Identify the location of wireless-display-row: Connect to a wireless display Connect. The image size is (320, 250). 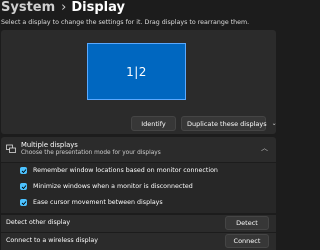
(138, 241).